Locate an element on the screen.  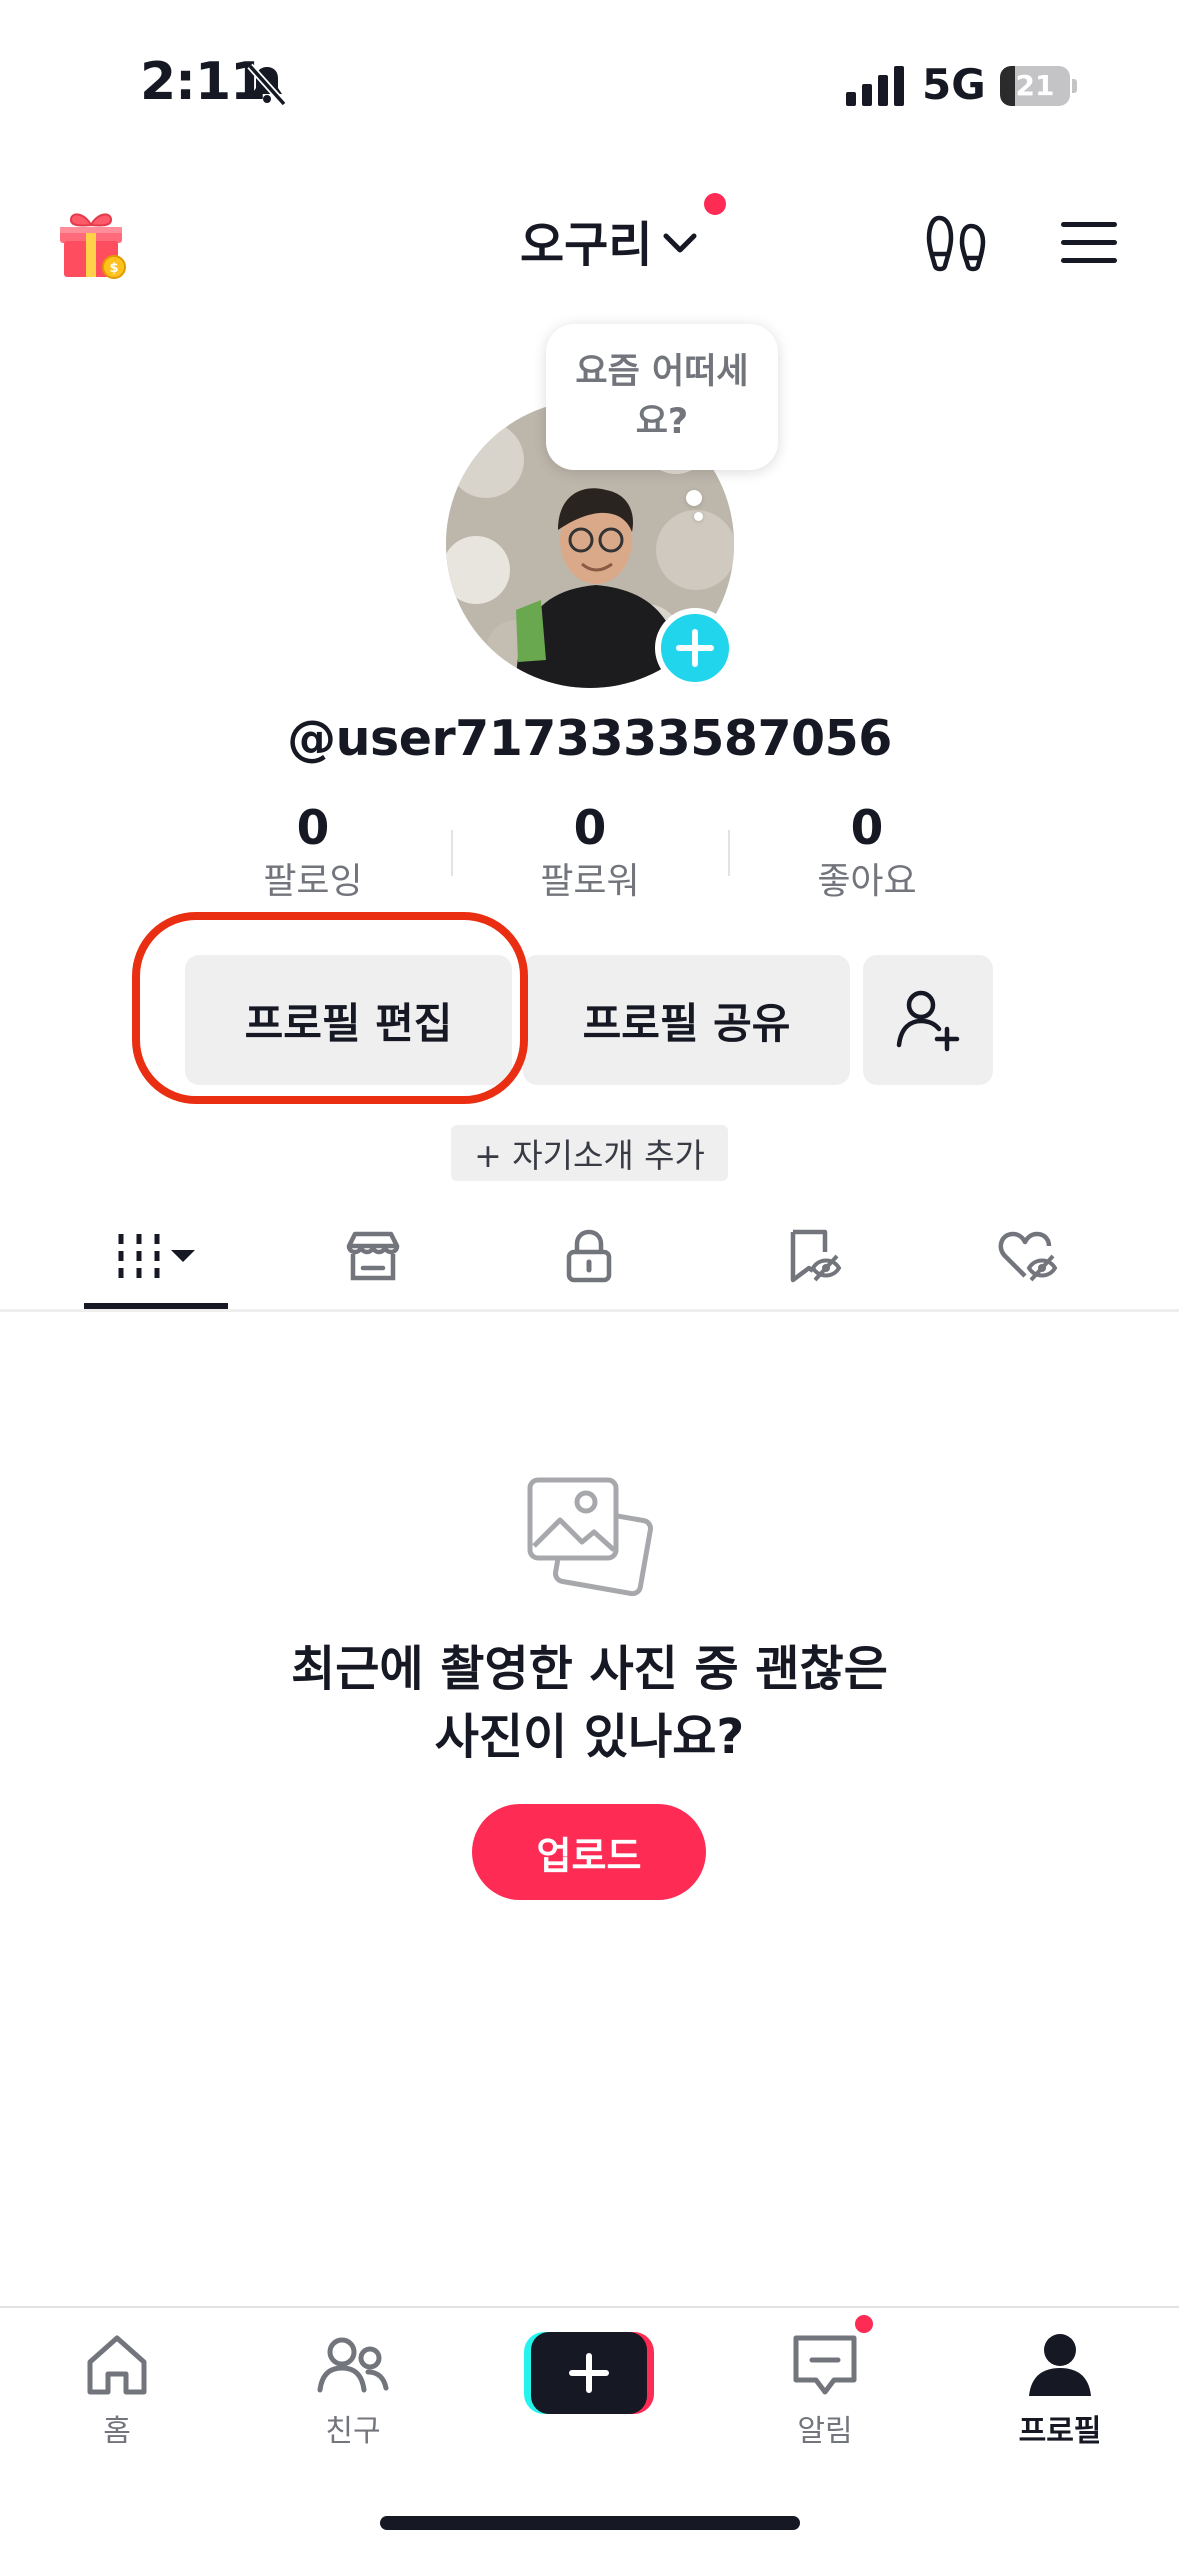
add-photo-plus-icon is located at coordinates (695, 648).